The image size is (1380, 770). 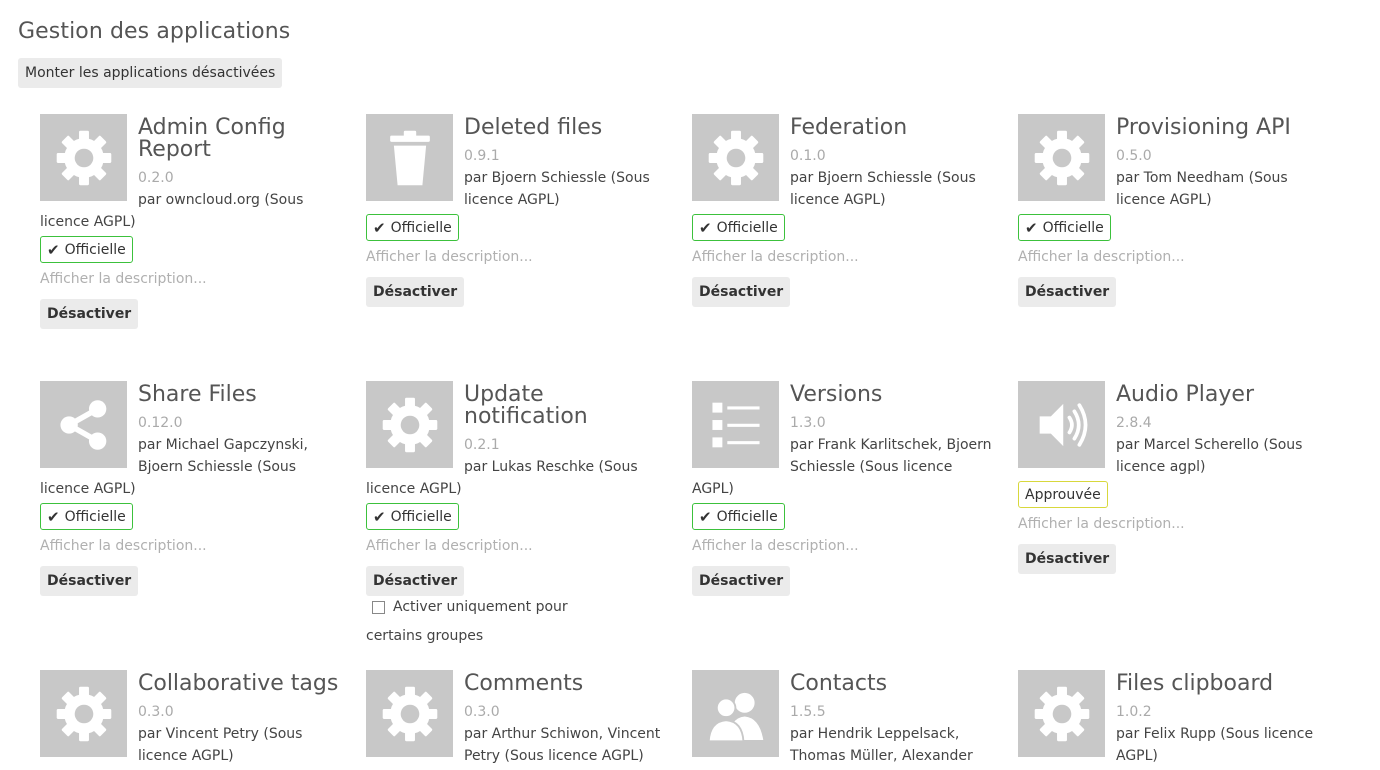 I want to click on show-disabled-apps-button: Monter les applications désactivées, so click(x=150, y=73).